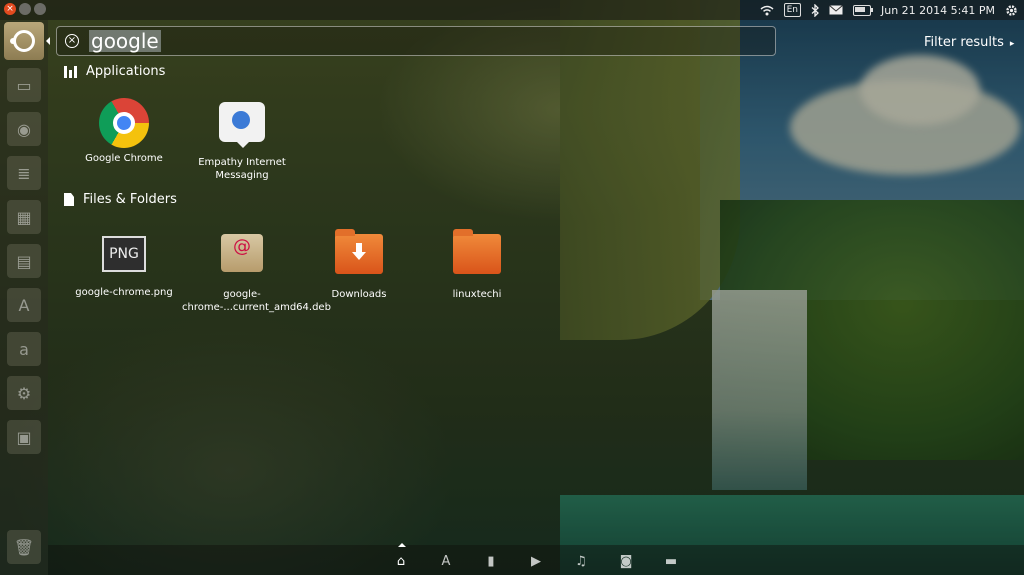 This screenshot has width=1024, height=575. Describe the element at coordinates (130, 199) in the screenshot. I see `section-title: Files & Folders` at that location.